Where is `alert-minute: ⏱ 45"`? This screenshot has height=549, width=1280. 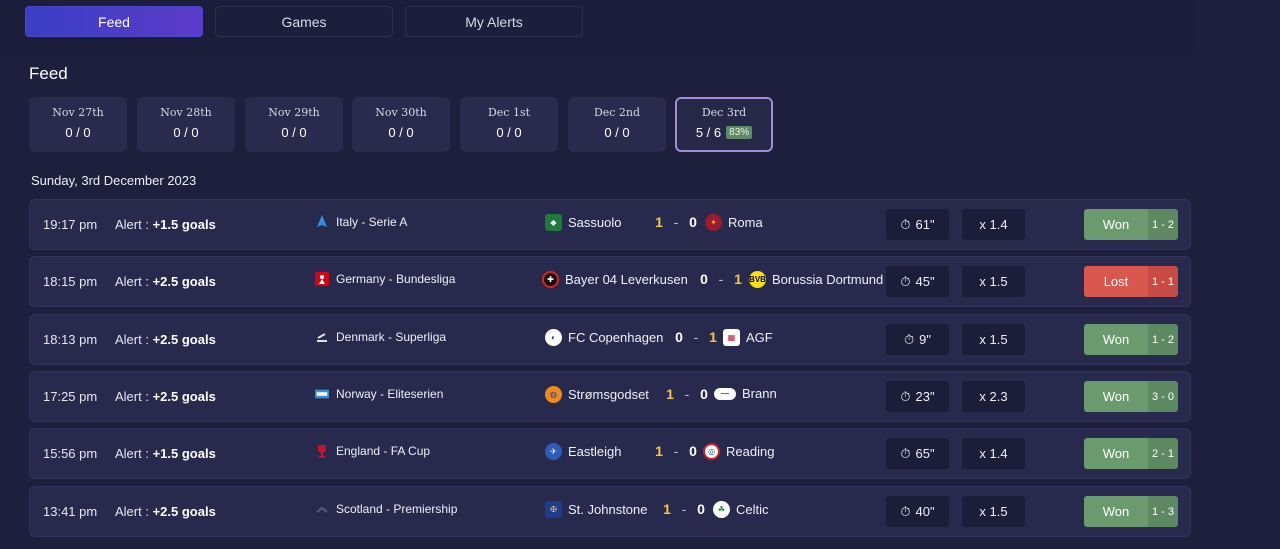 alert-minute: ⏱ 45" is located at coordinates (917, 281).